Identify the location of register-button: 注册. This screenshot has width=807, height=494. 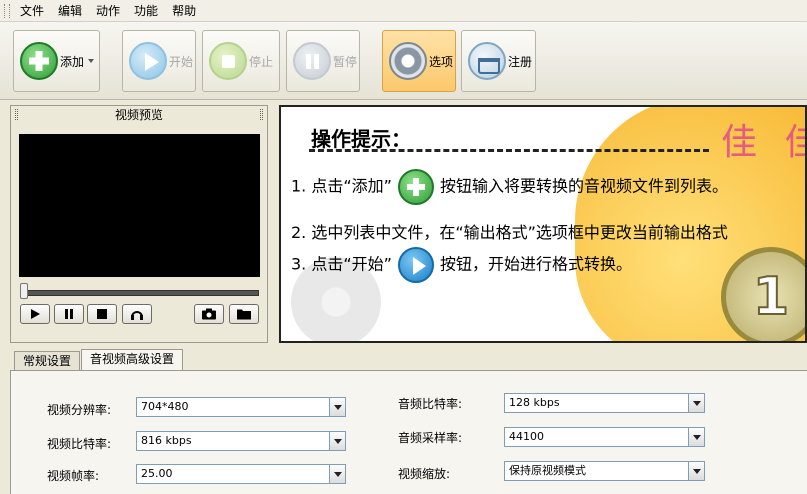
(498, 61).